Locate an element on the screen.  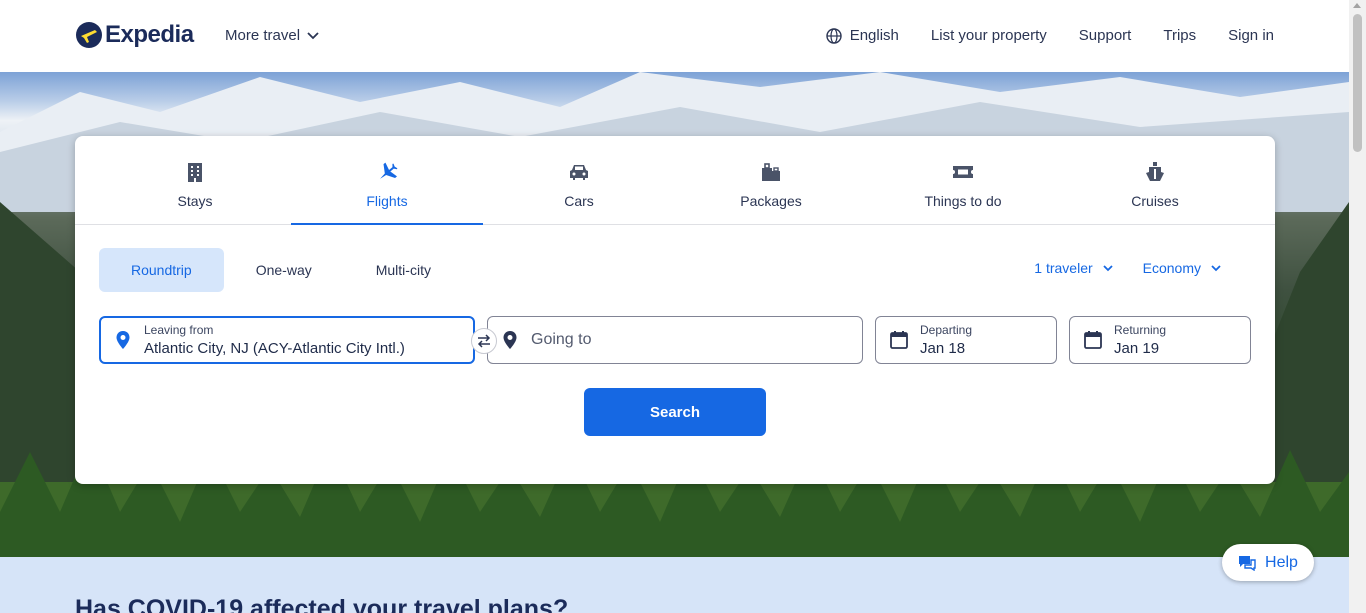
one-way-option: One-way is located at coordinates (284, 270).